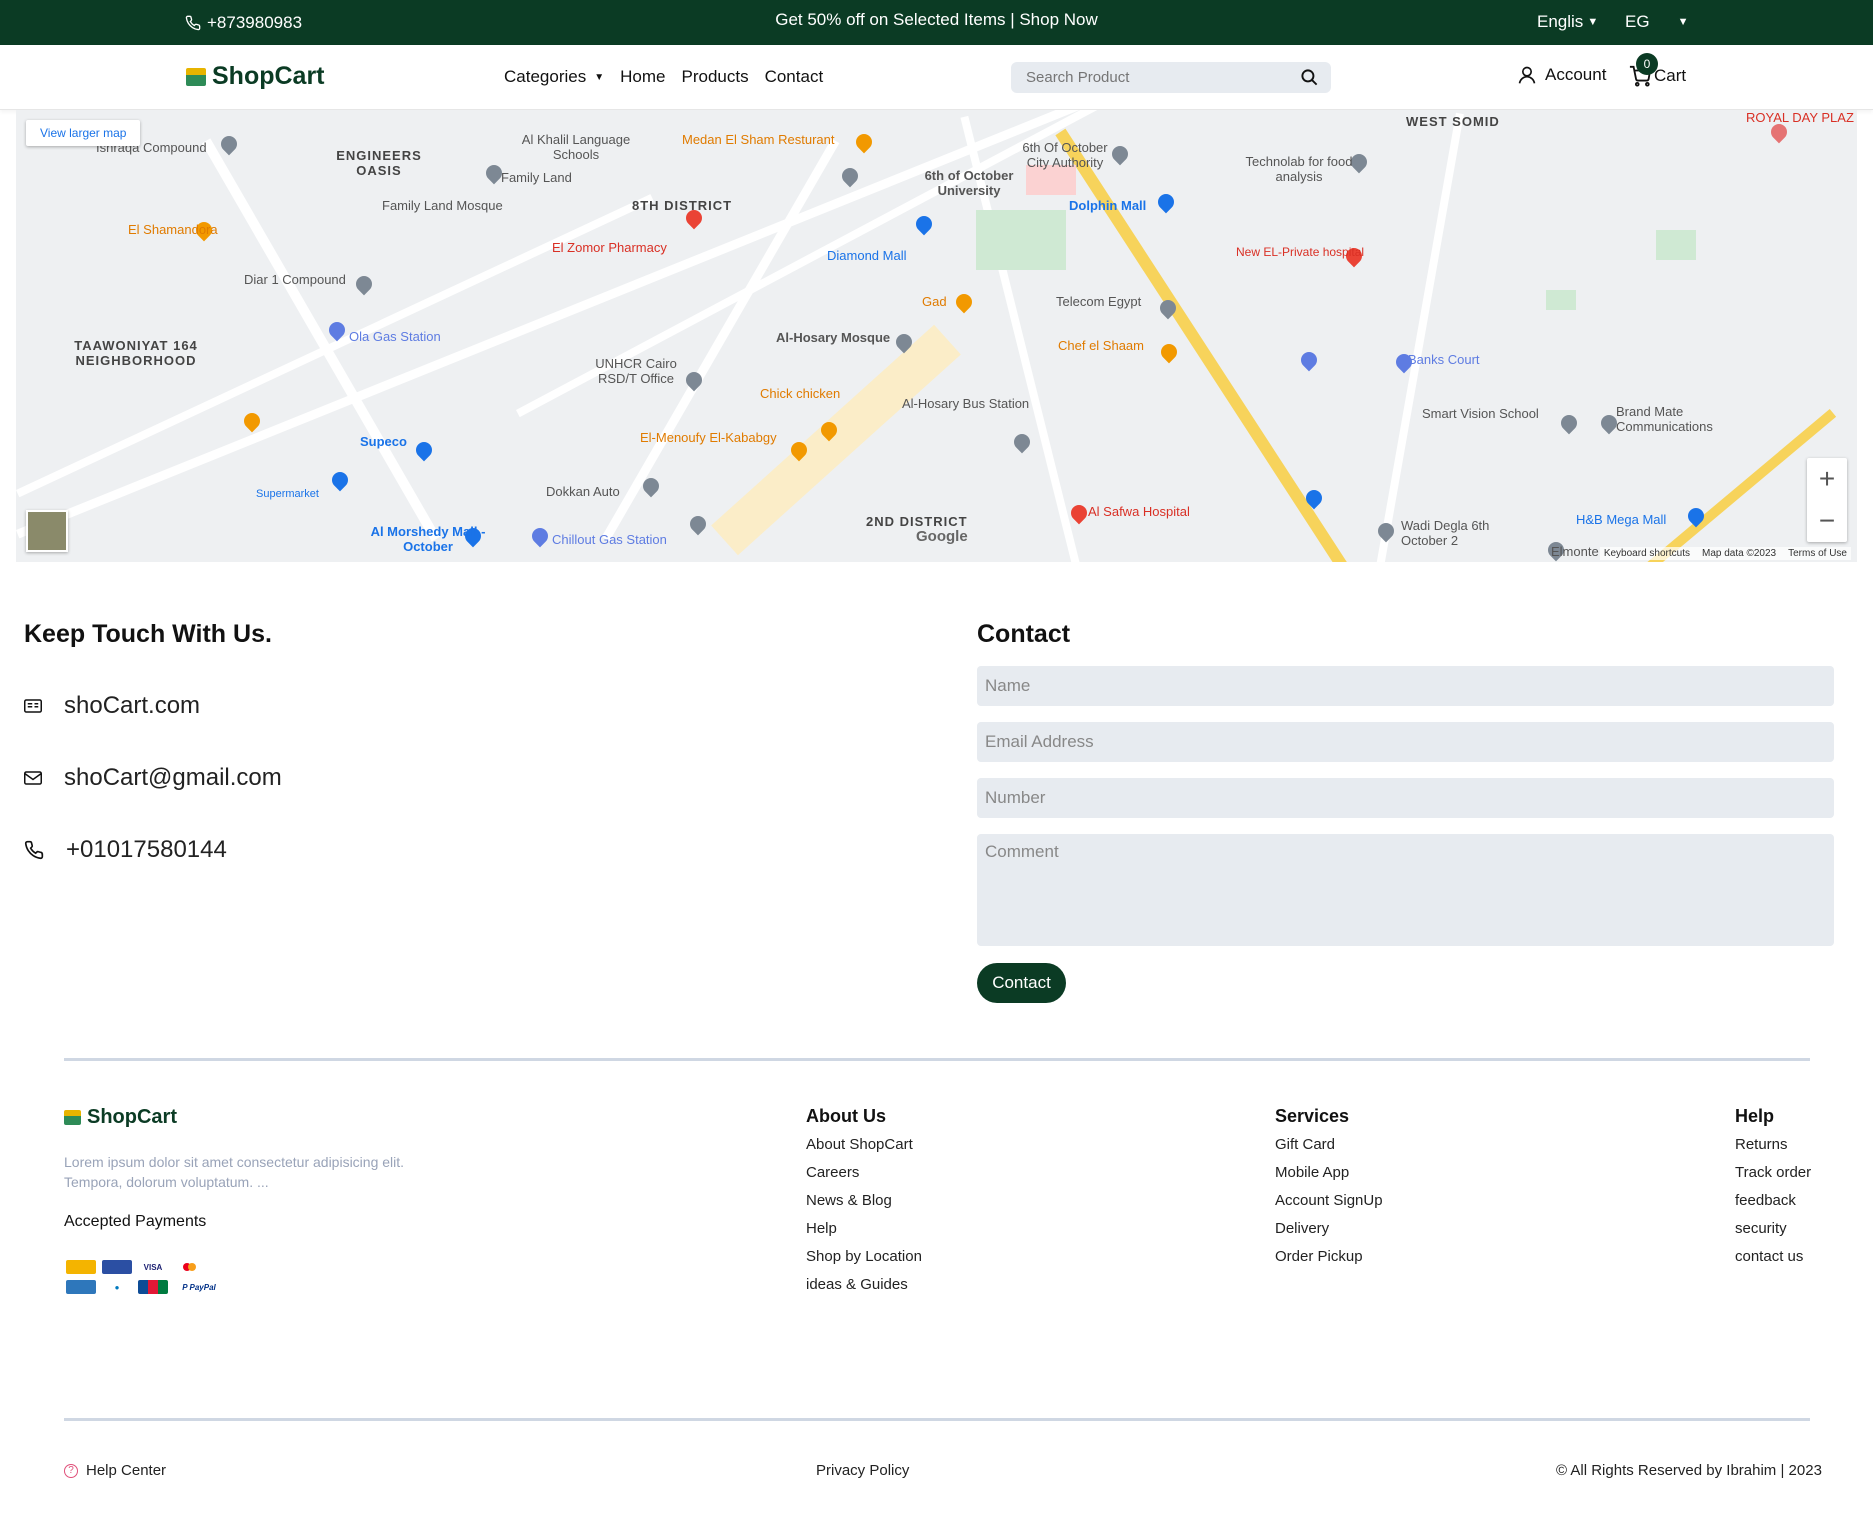 The width and height of the screenshot is (1873, 1522). What do you see at coordinates (1527, 75) in the screenshot?
I see `user-icon` at bounding box center [1527, 75].